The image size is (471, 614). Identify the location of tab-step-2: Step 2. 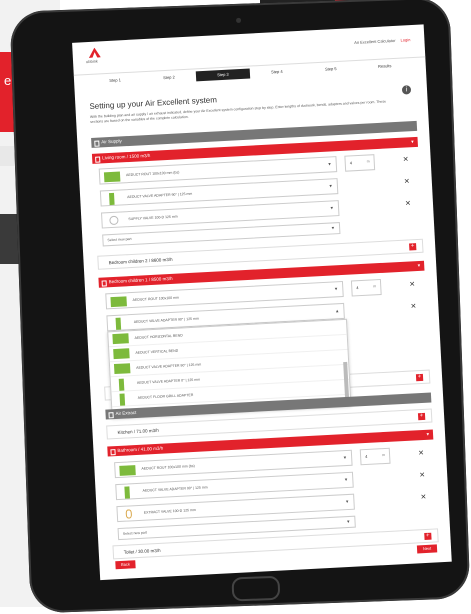
(169, 77).